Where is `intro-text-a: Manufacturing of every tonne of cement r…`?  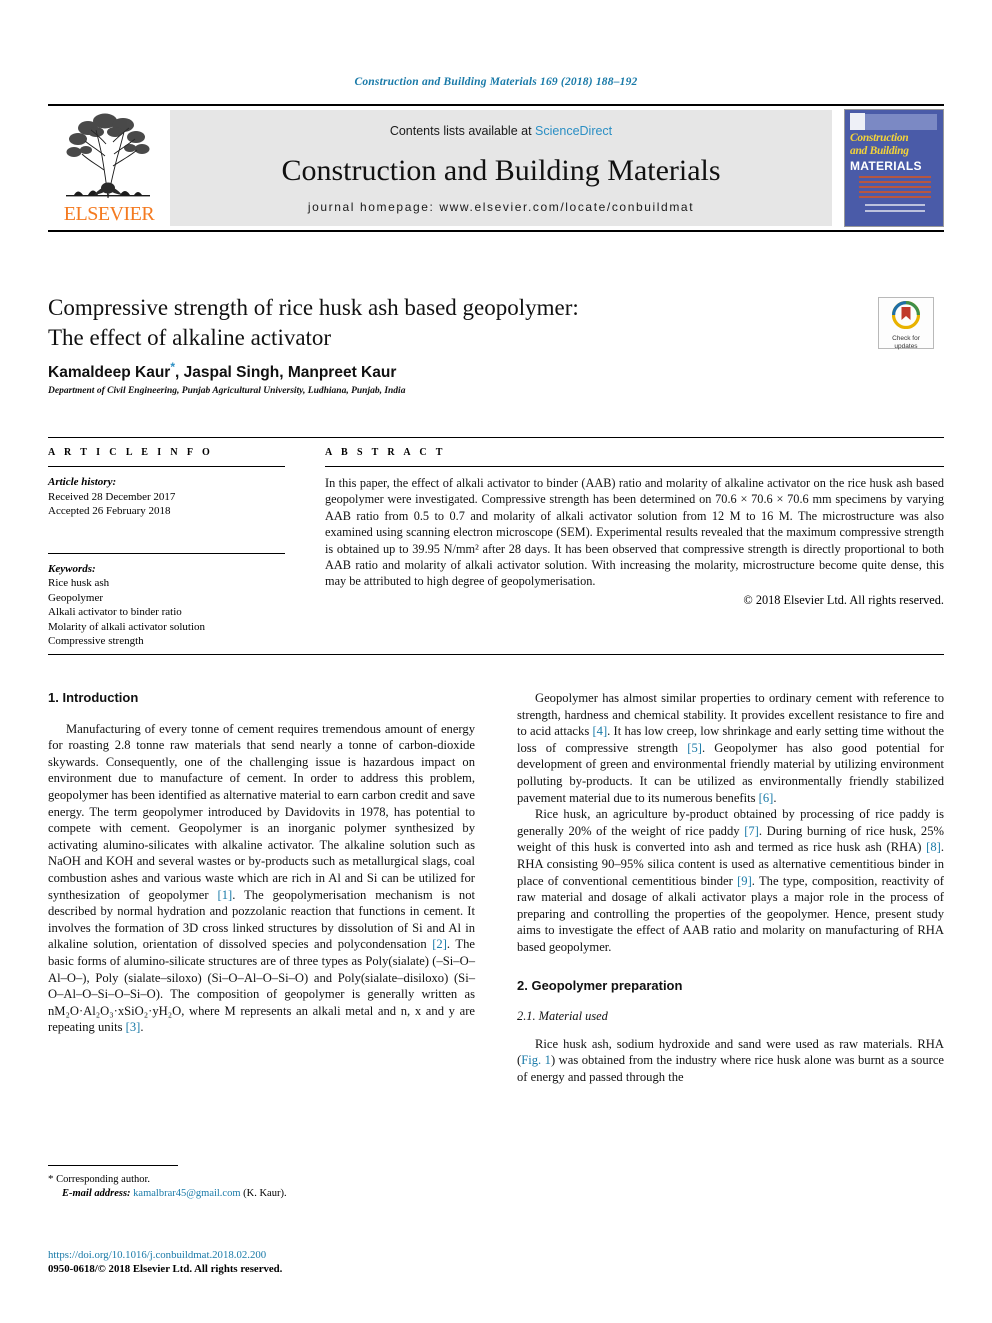 intro-text-a: Manufacturing of every tonne of cement r… is located at coordinates (261, 811).